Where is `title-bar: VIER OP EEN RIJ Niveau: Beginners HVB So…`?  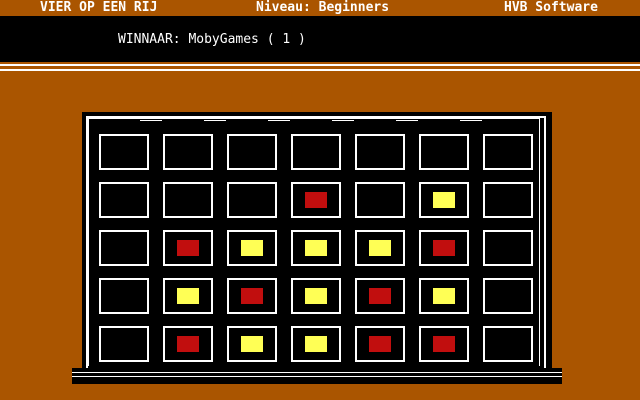 title-bar: VIER OP EEN RIJ Niveau: Beginners HVB So… is located at coordinates (320, 8).